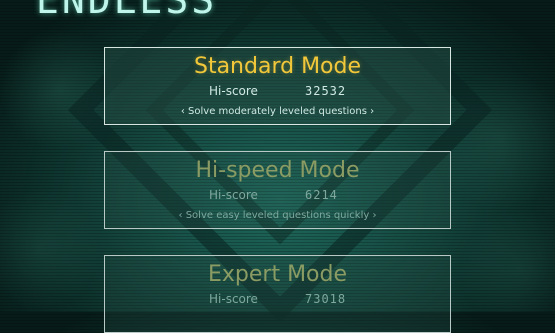  Describe the element at coordinates (326, 299) in the screenshot. I see `hiscore-value: 73018` at that location.